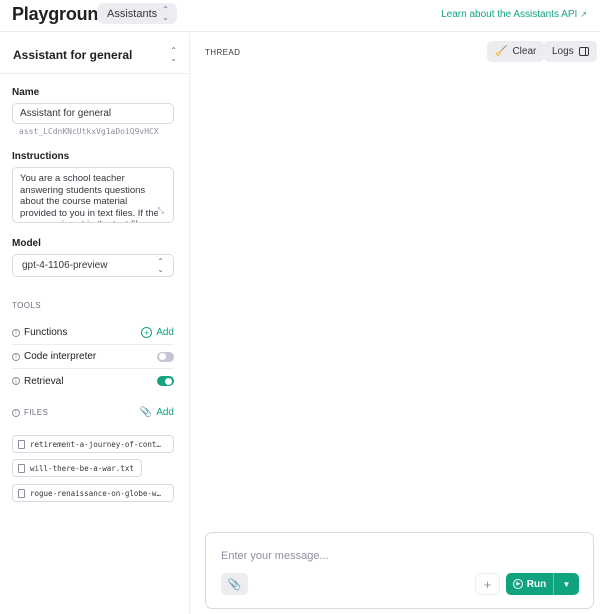 The image size is (600, 614). Describe the element at coordinates (26, 243) in the screenshot. I see `model-label: Model` at that location.